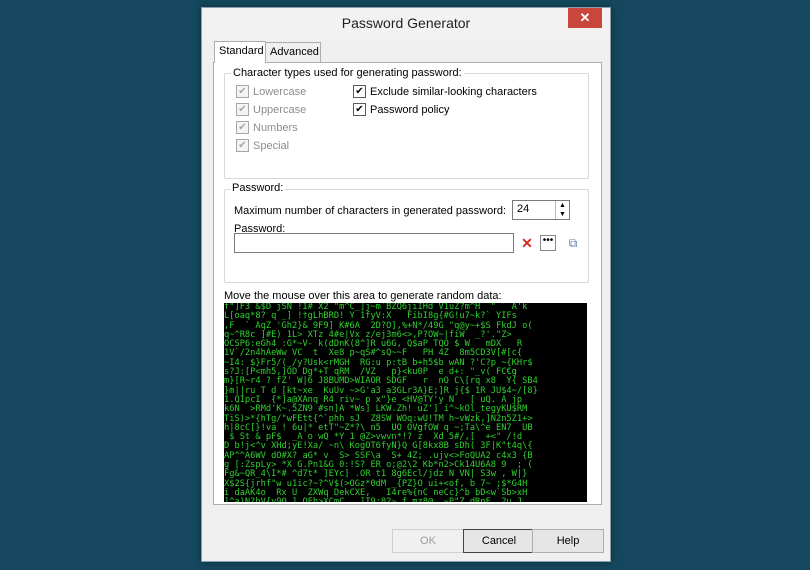 This screenshot has height=570, width=810. Describe the element at coordinates (359, 91) in the screenshot. I see `exclude-similar-check-icon: ✔` at that location.